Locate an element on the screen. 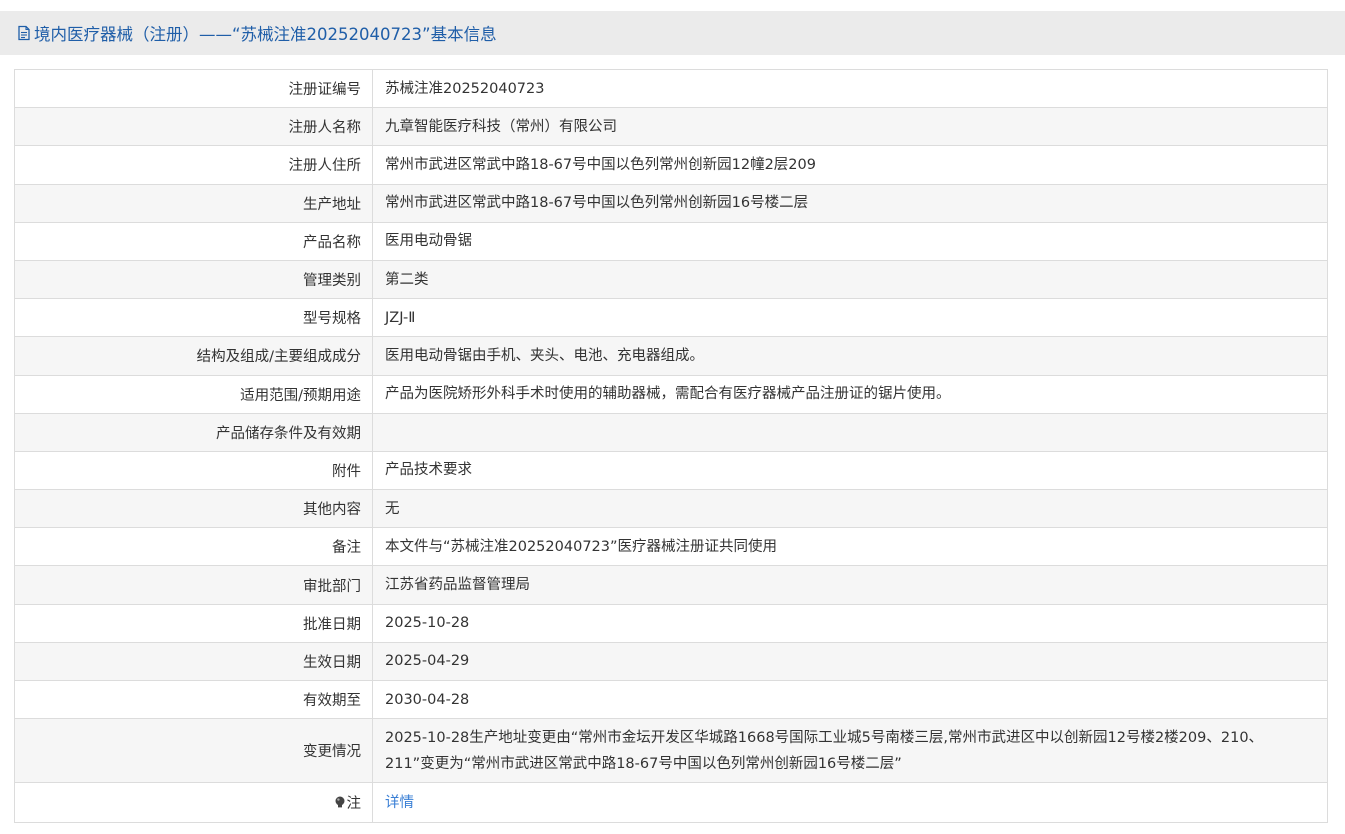 The image size is (1345, 834). table-row: 型号规格 JZJ-Ⅱ is located at coordinates (671, 318).